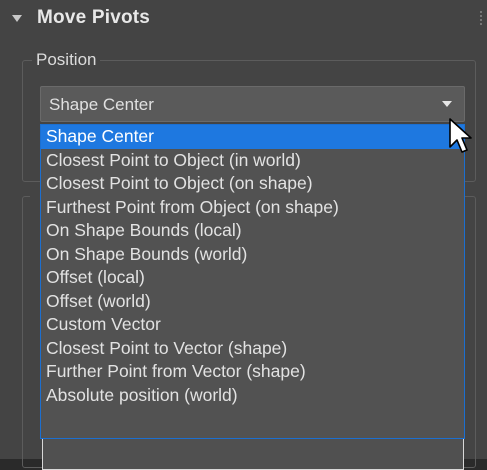 The image size is (487, 470). What do you see at coordinates (17, 18) in the screenshot?
I see `collapse-triangle-icon` at bounding box center [17, 18].